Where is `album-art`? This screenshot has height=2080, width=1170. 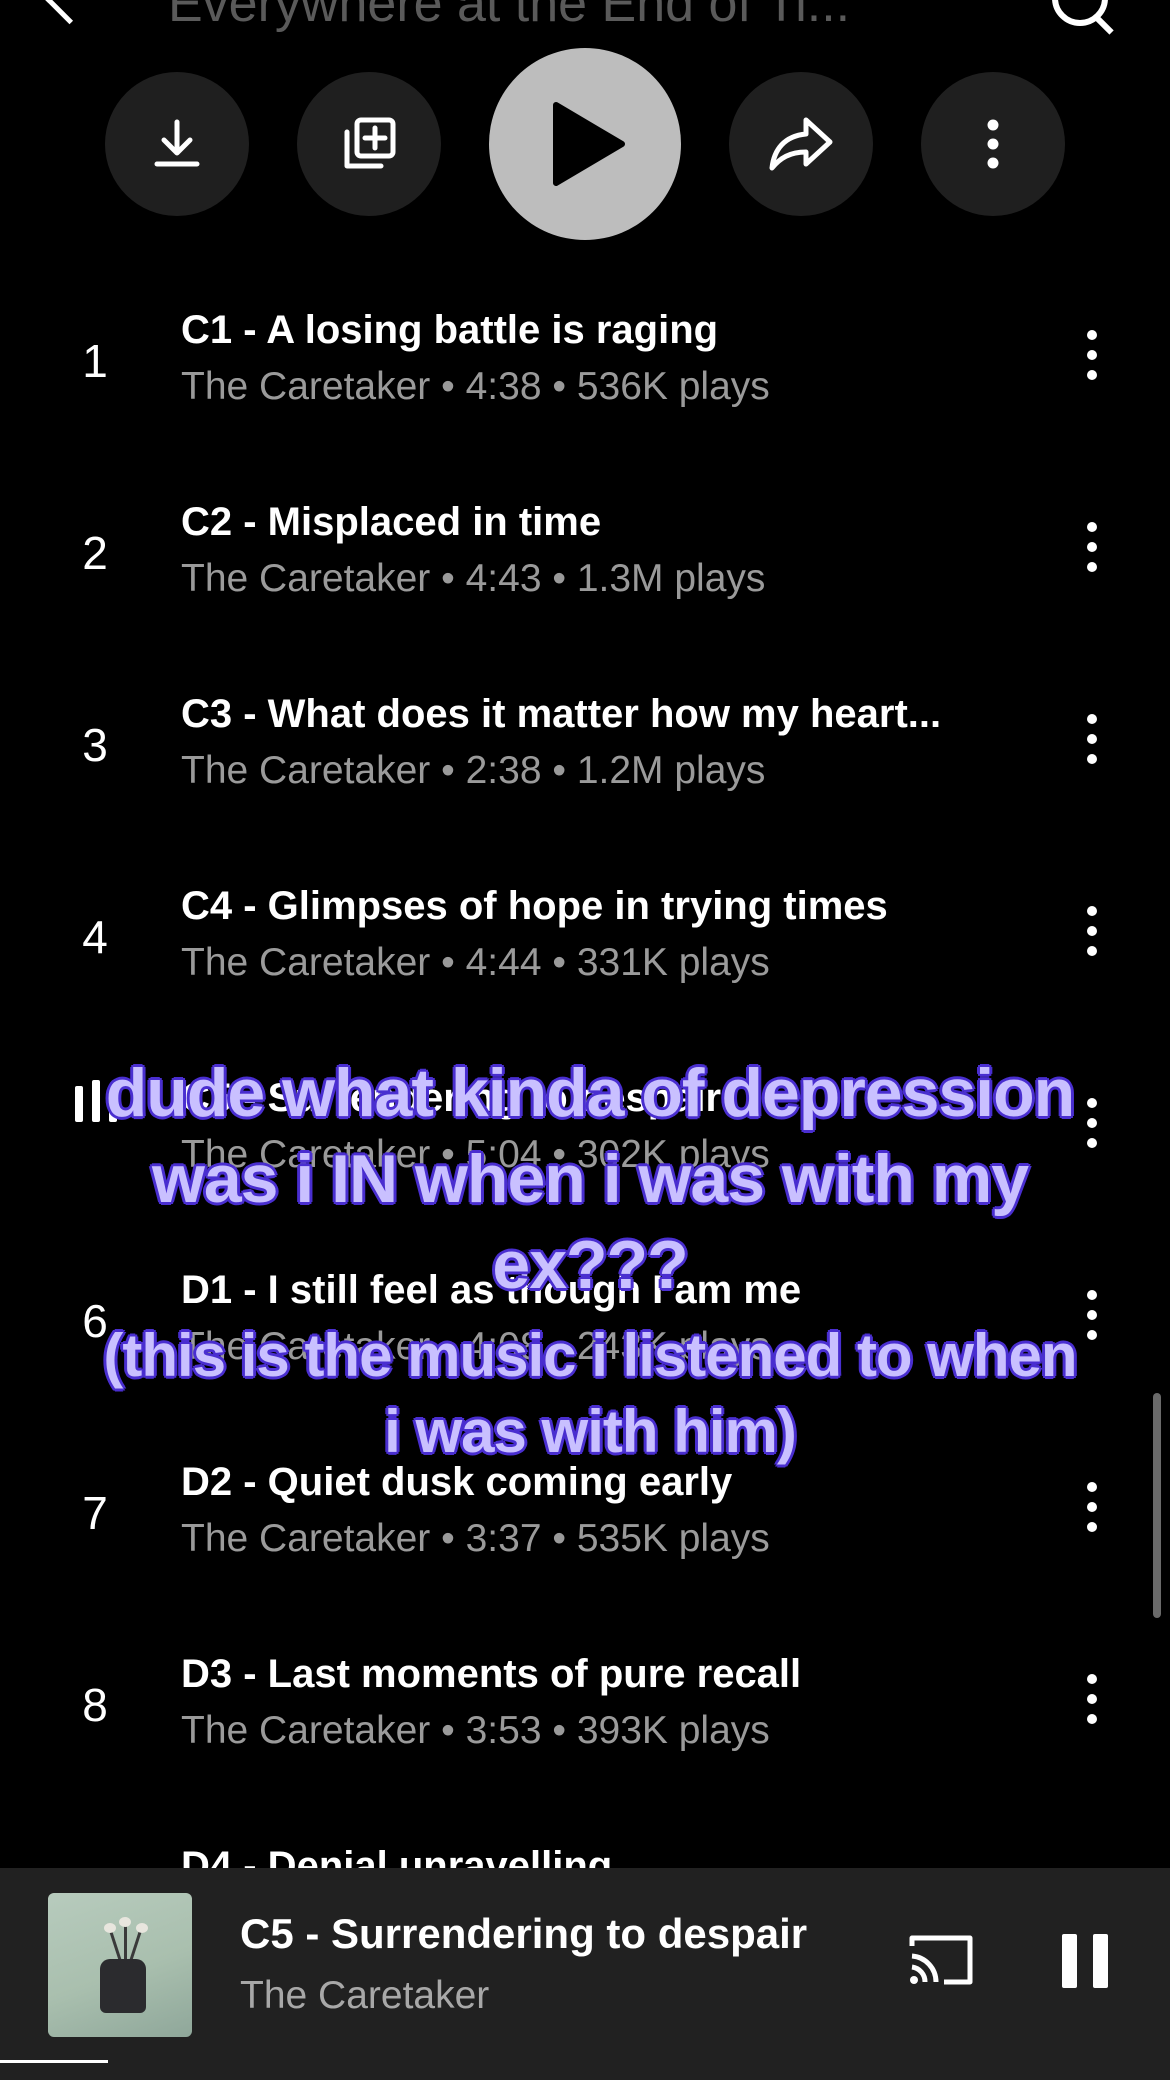
album-art is located at coordinates (120, 1965).